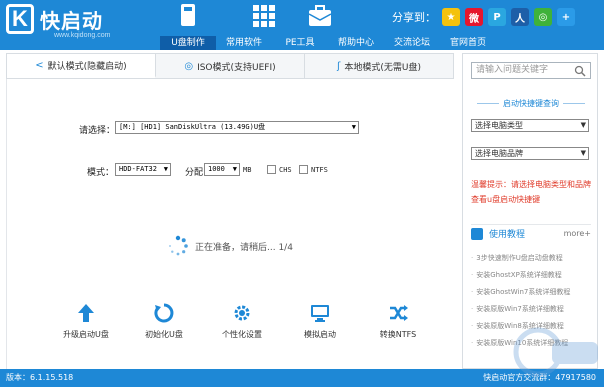  What do you see at coordinates (244, 247) in the screenshot?
I see `status-text: 正在准备，请稍后... 1/4` at bounding box center [244, 247].